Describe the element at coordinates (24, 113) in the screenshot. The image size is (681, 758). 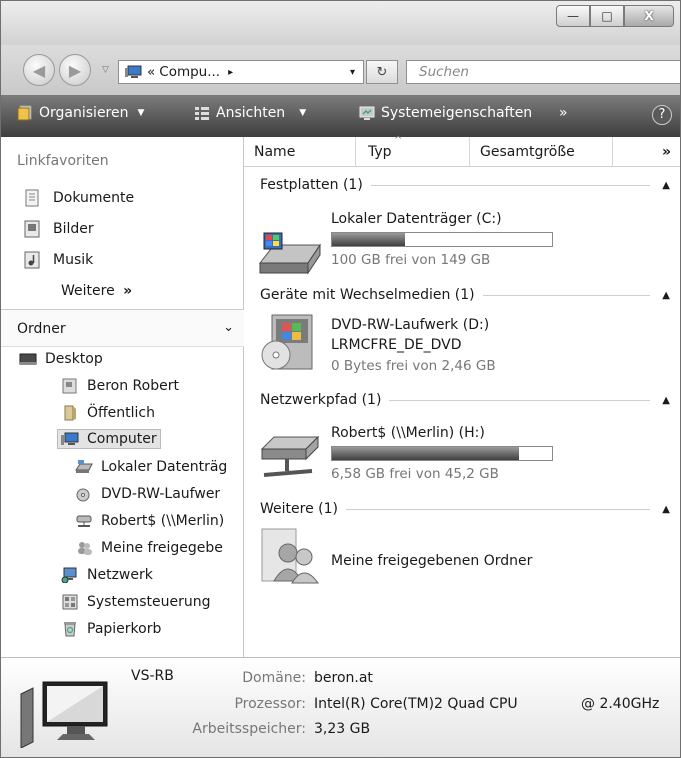
I see `organize-icon` at that location.